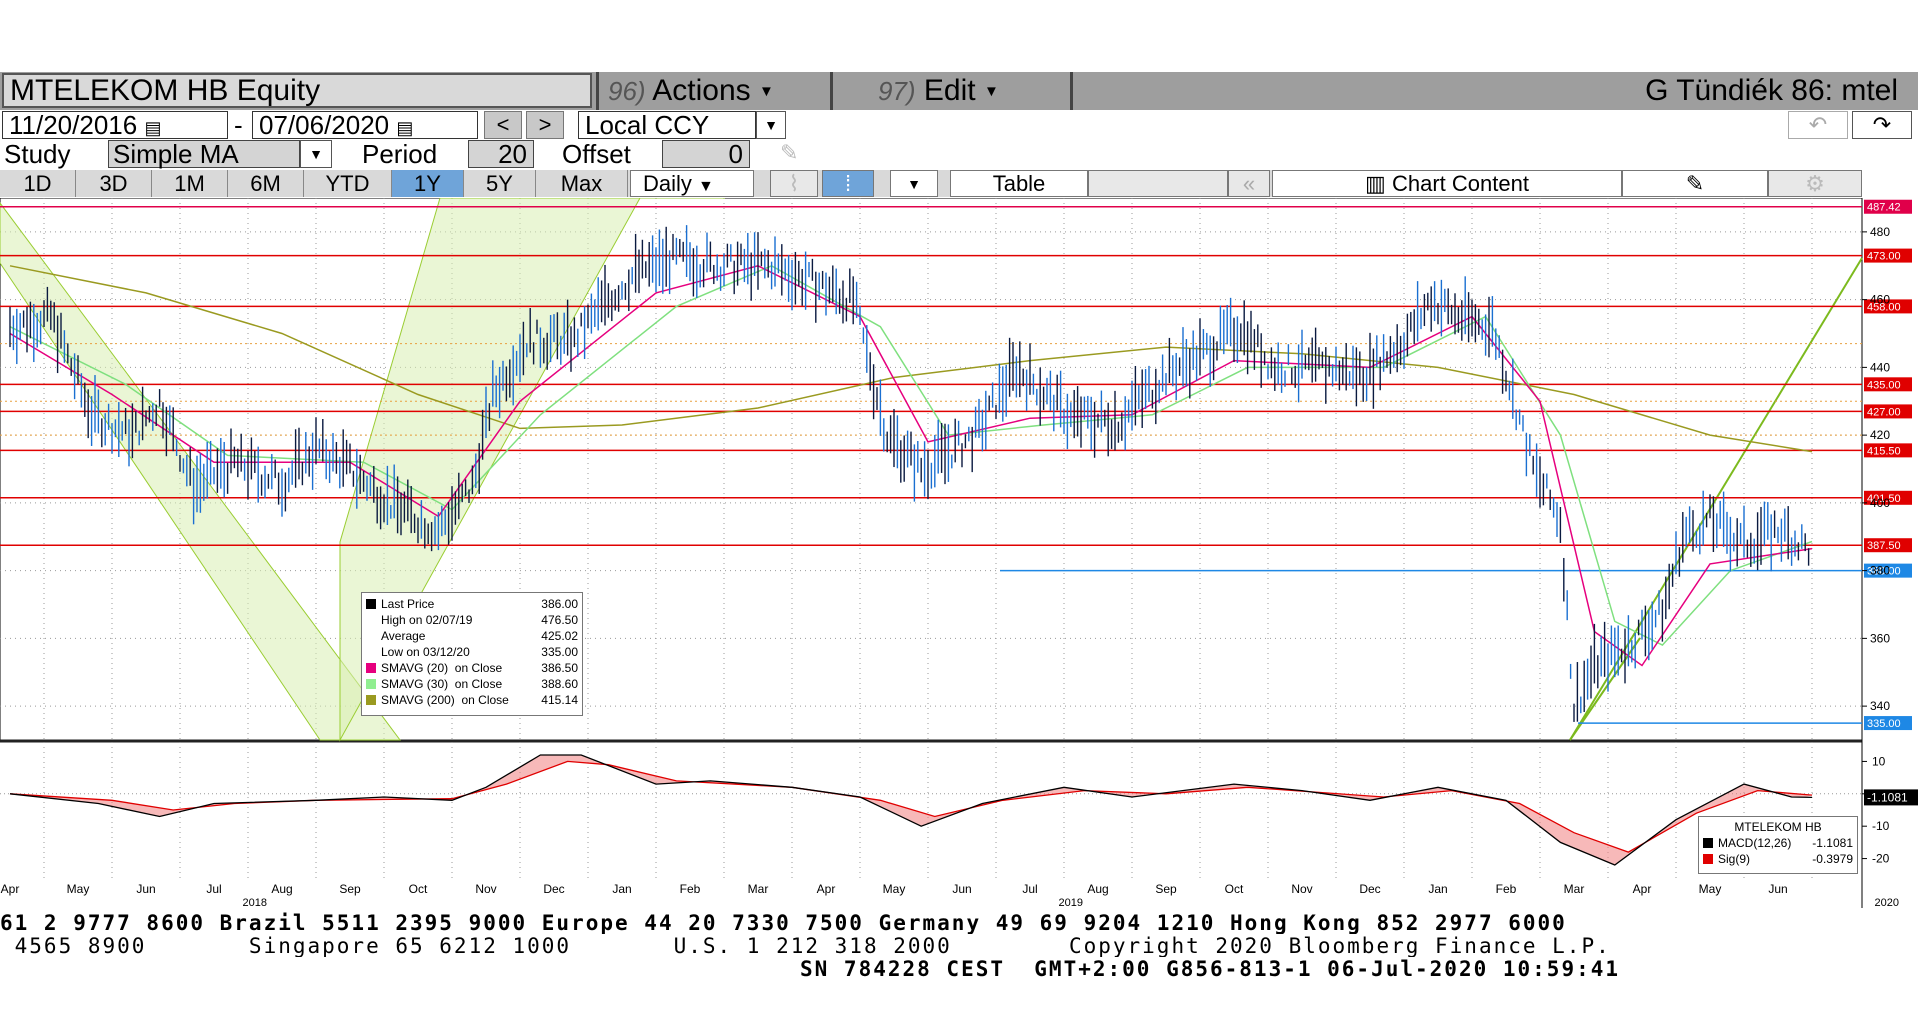 The height and width of the screenshot is (1025, 1918). What do you see at coordinates (1818, 125) in the screenshot?
I see `undo-icon: ↶` at bounding box center [1818, 125].